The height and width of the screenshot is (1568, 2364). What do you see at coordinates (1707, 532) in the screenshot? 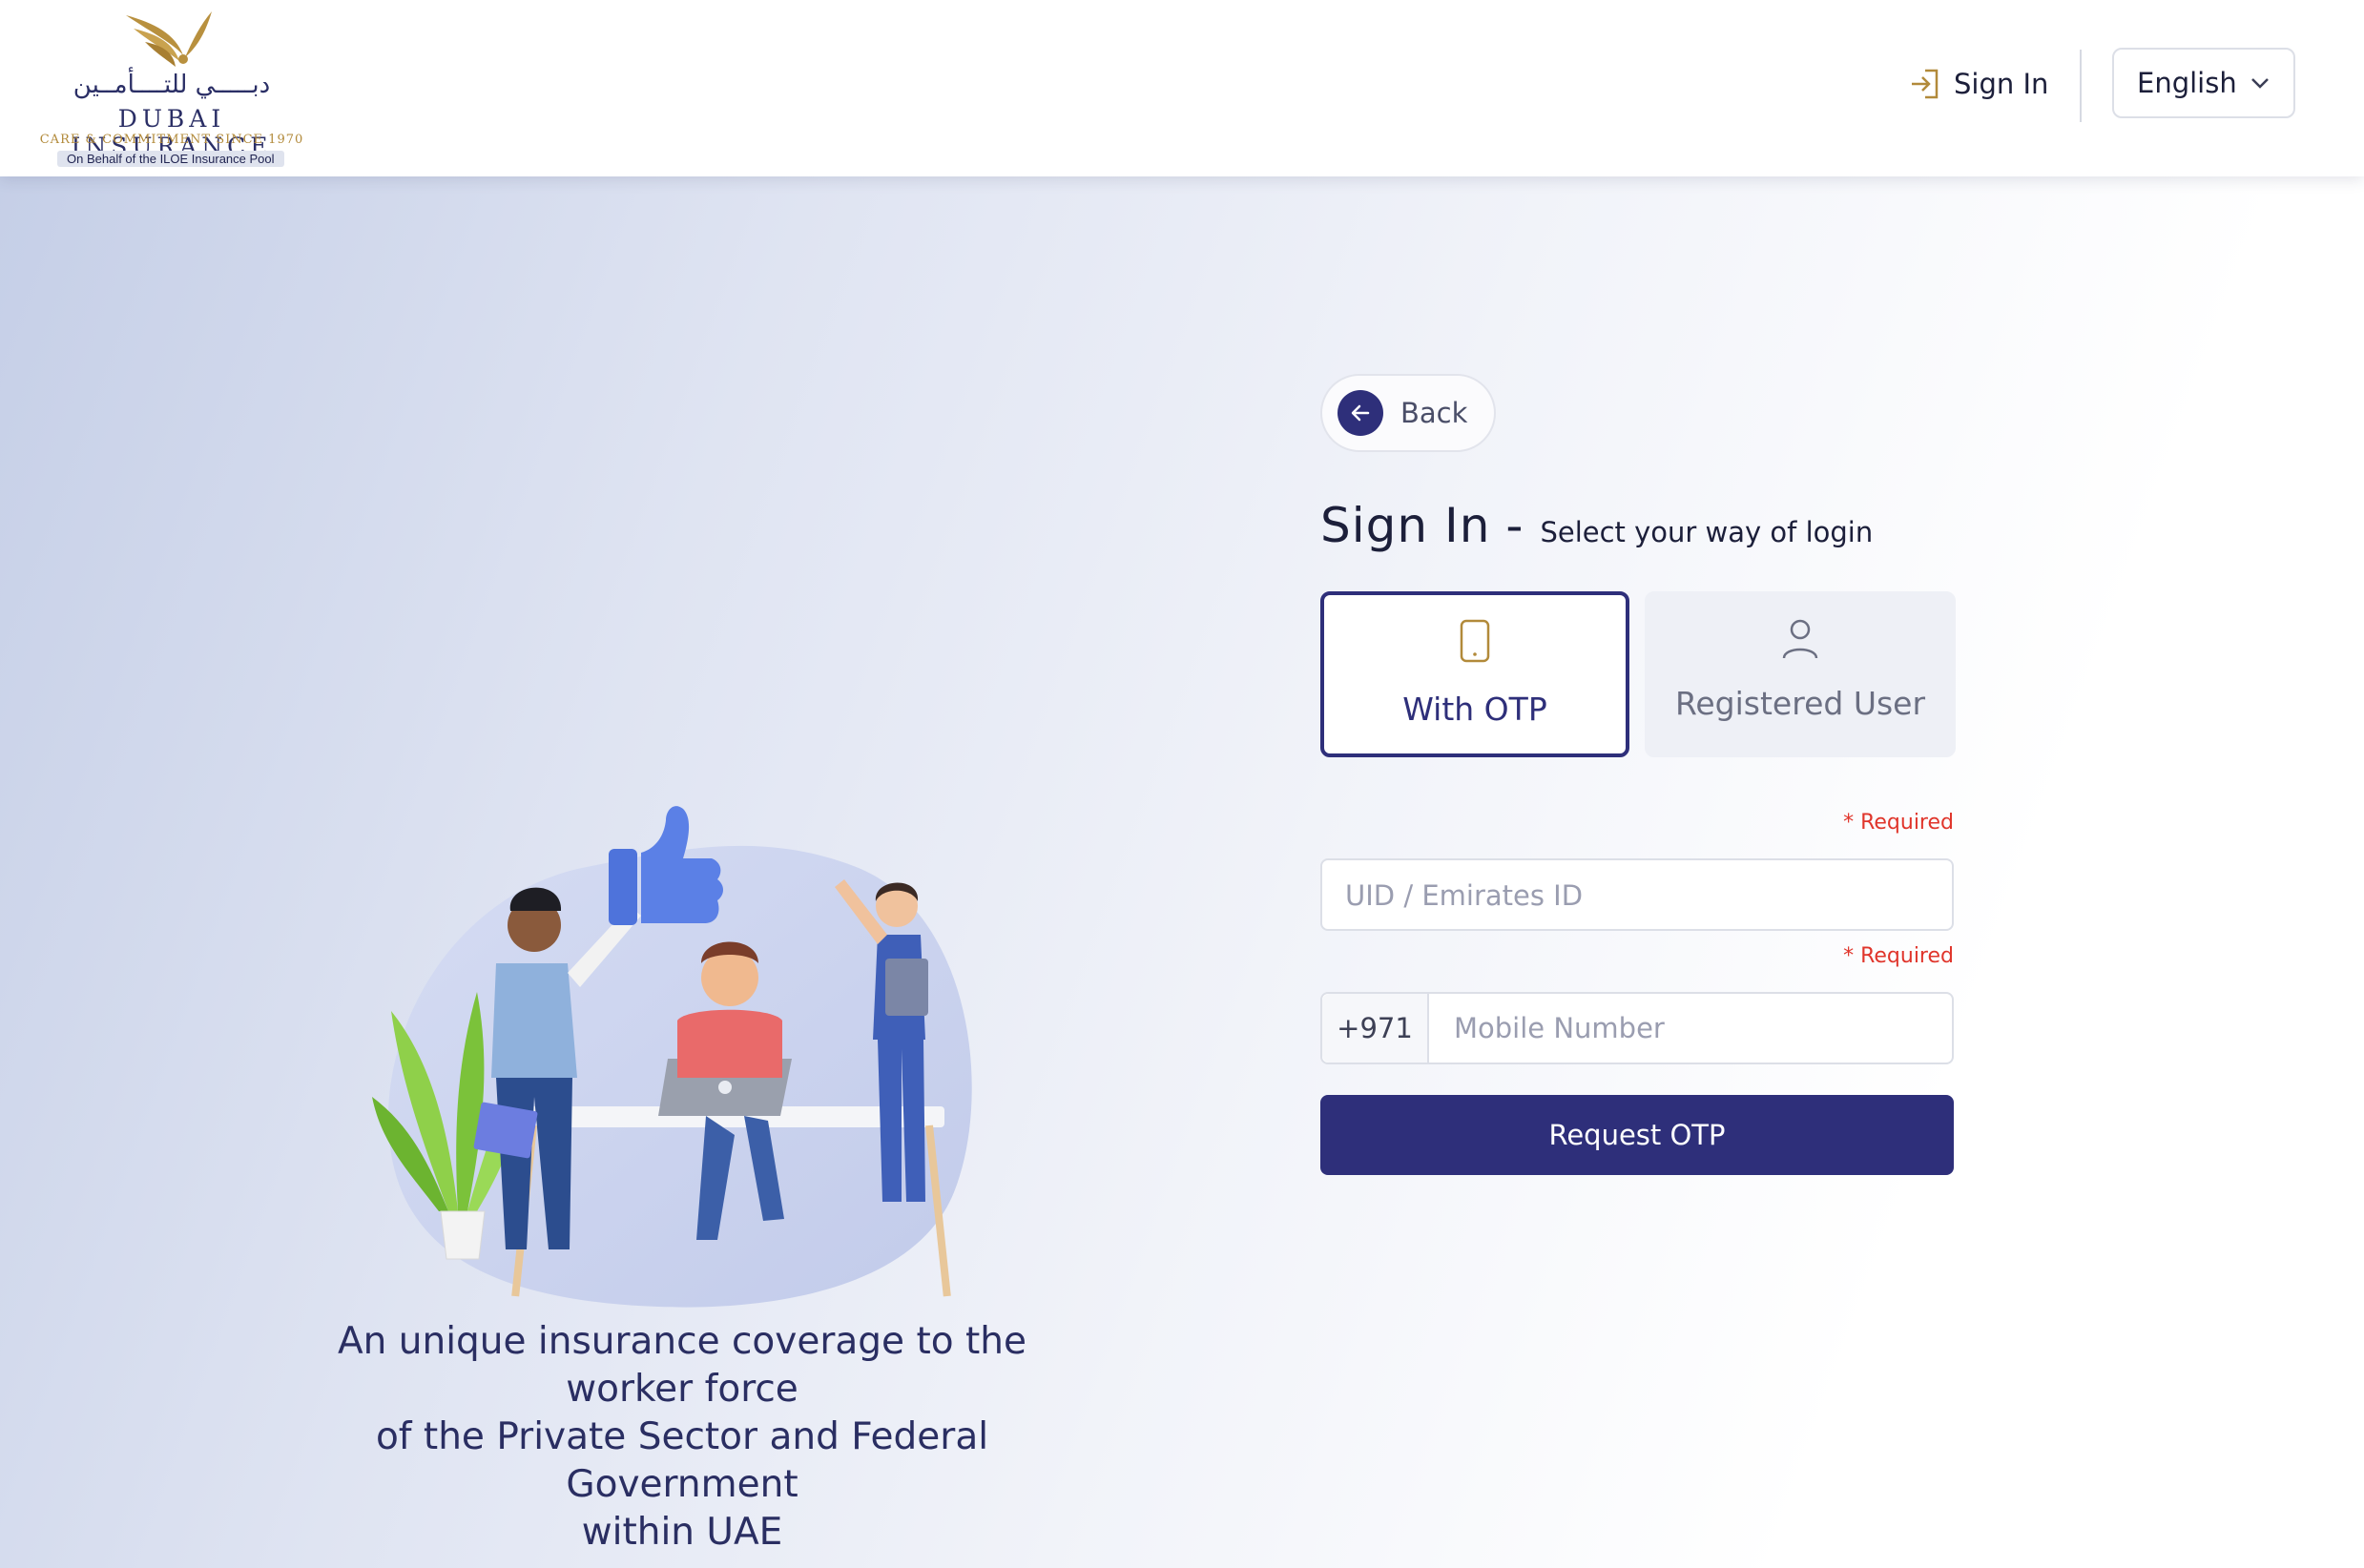
I see `signin-subtitle: Select your way of login` at bounding box center [1707, 532].